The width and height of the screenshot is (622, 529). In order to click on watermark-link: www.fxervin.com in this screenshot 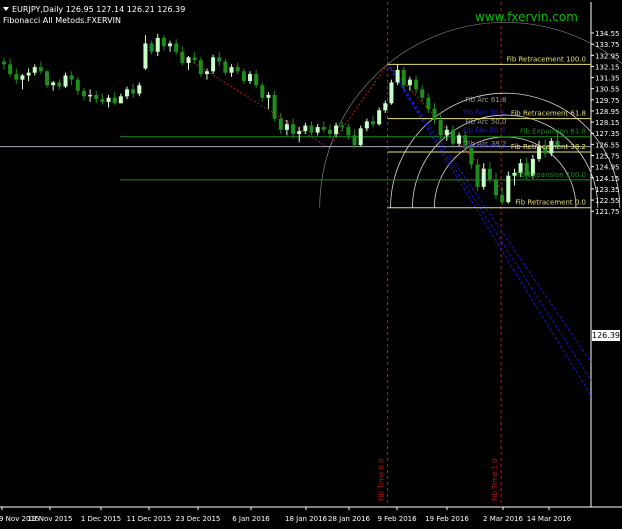, I will do `click(526, 17)`.